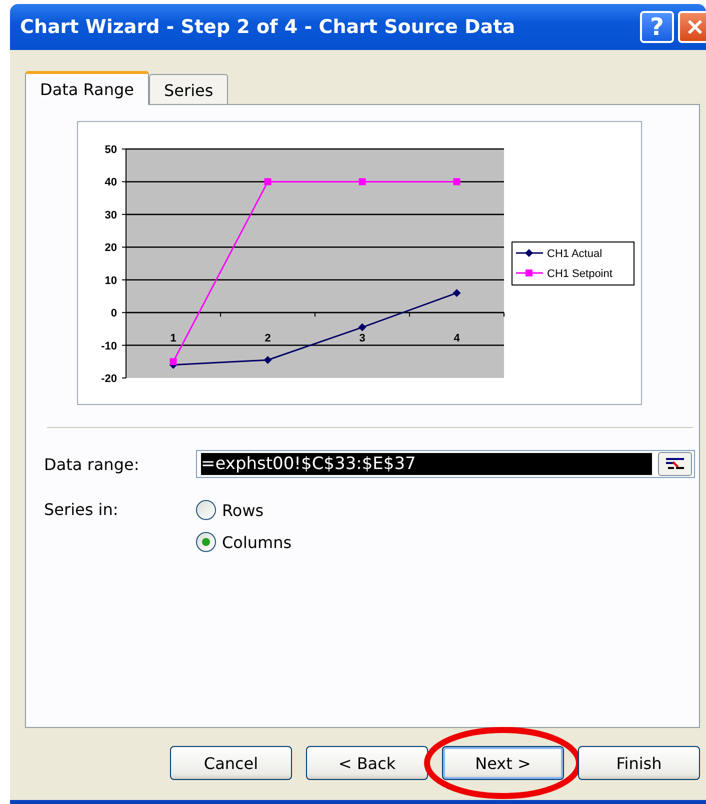  Describe the element at coordinates (267, 338) in the screenshot. I see `x-tick-label: 2` at that location.